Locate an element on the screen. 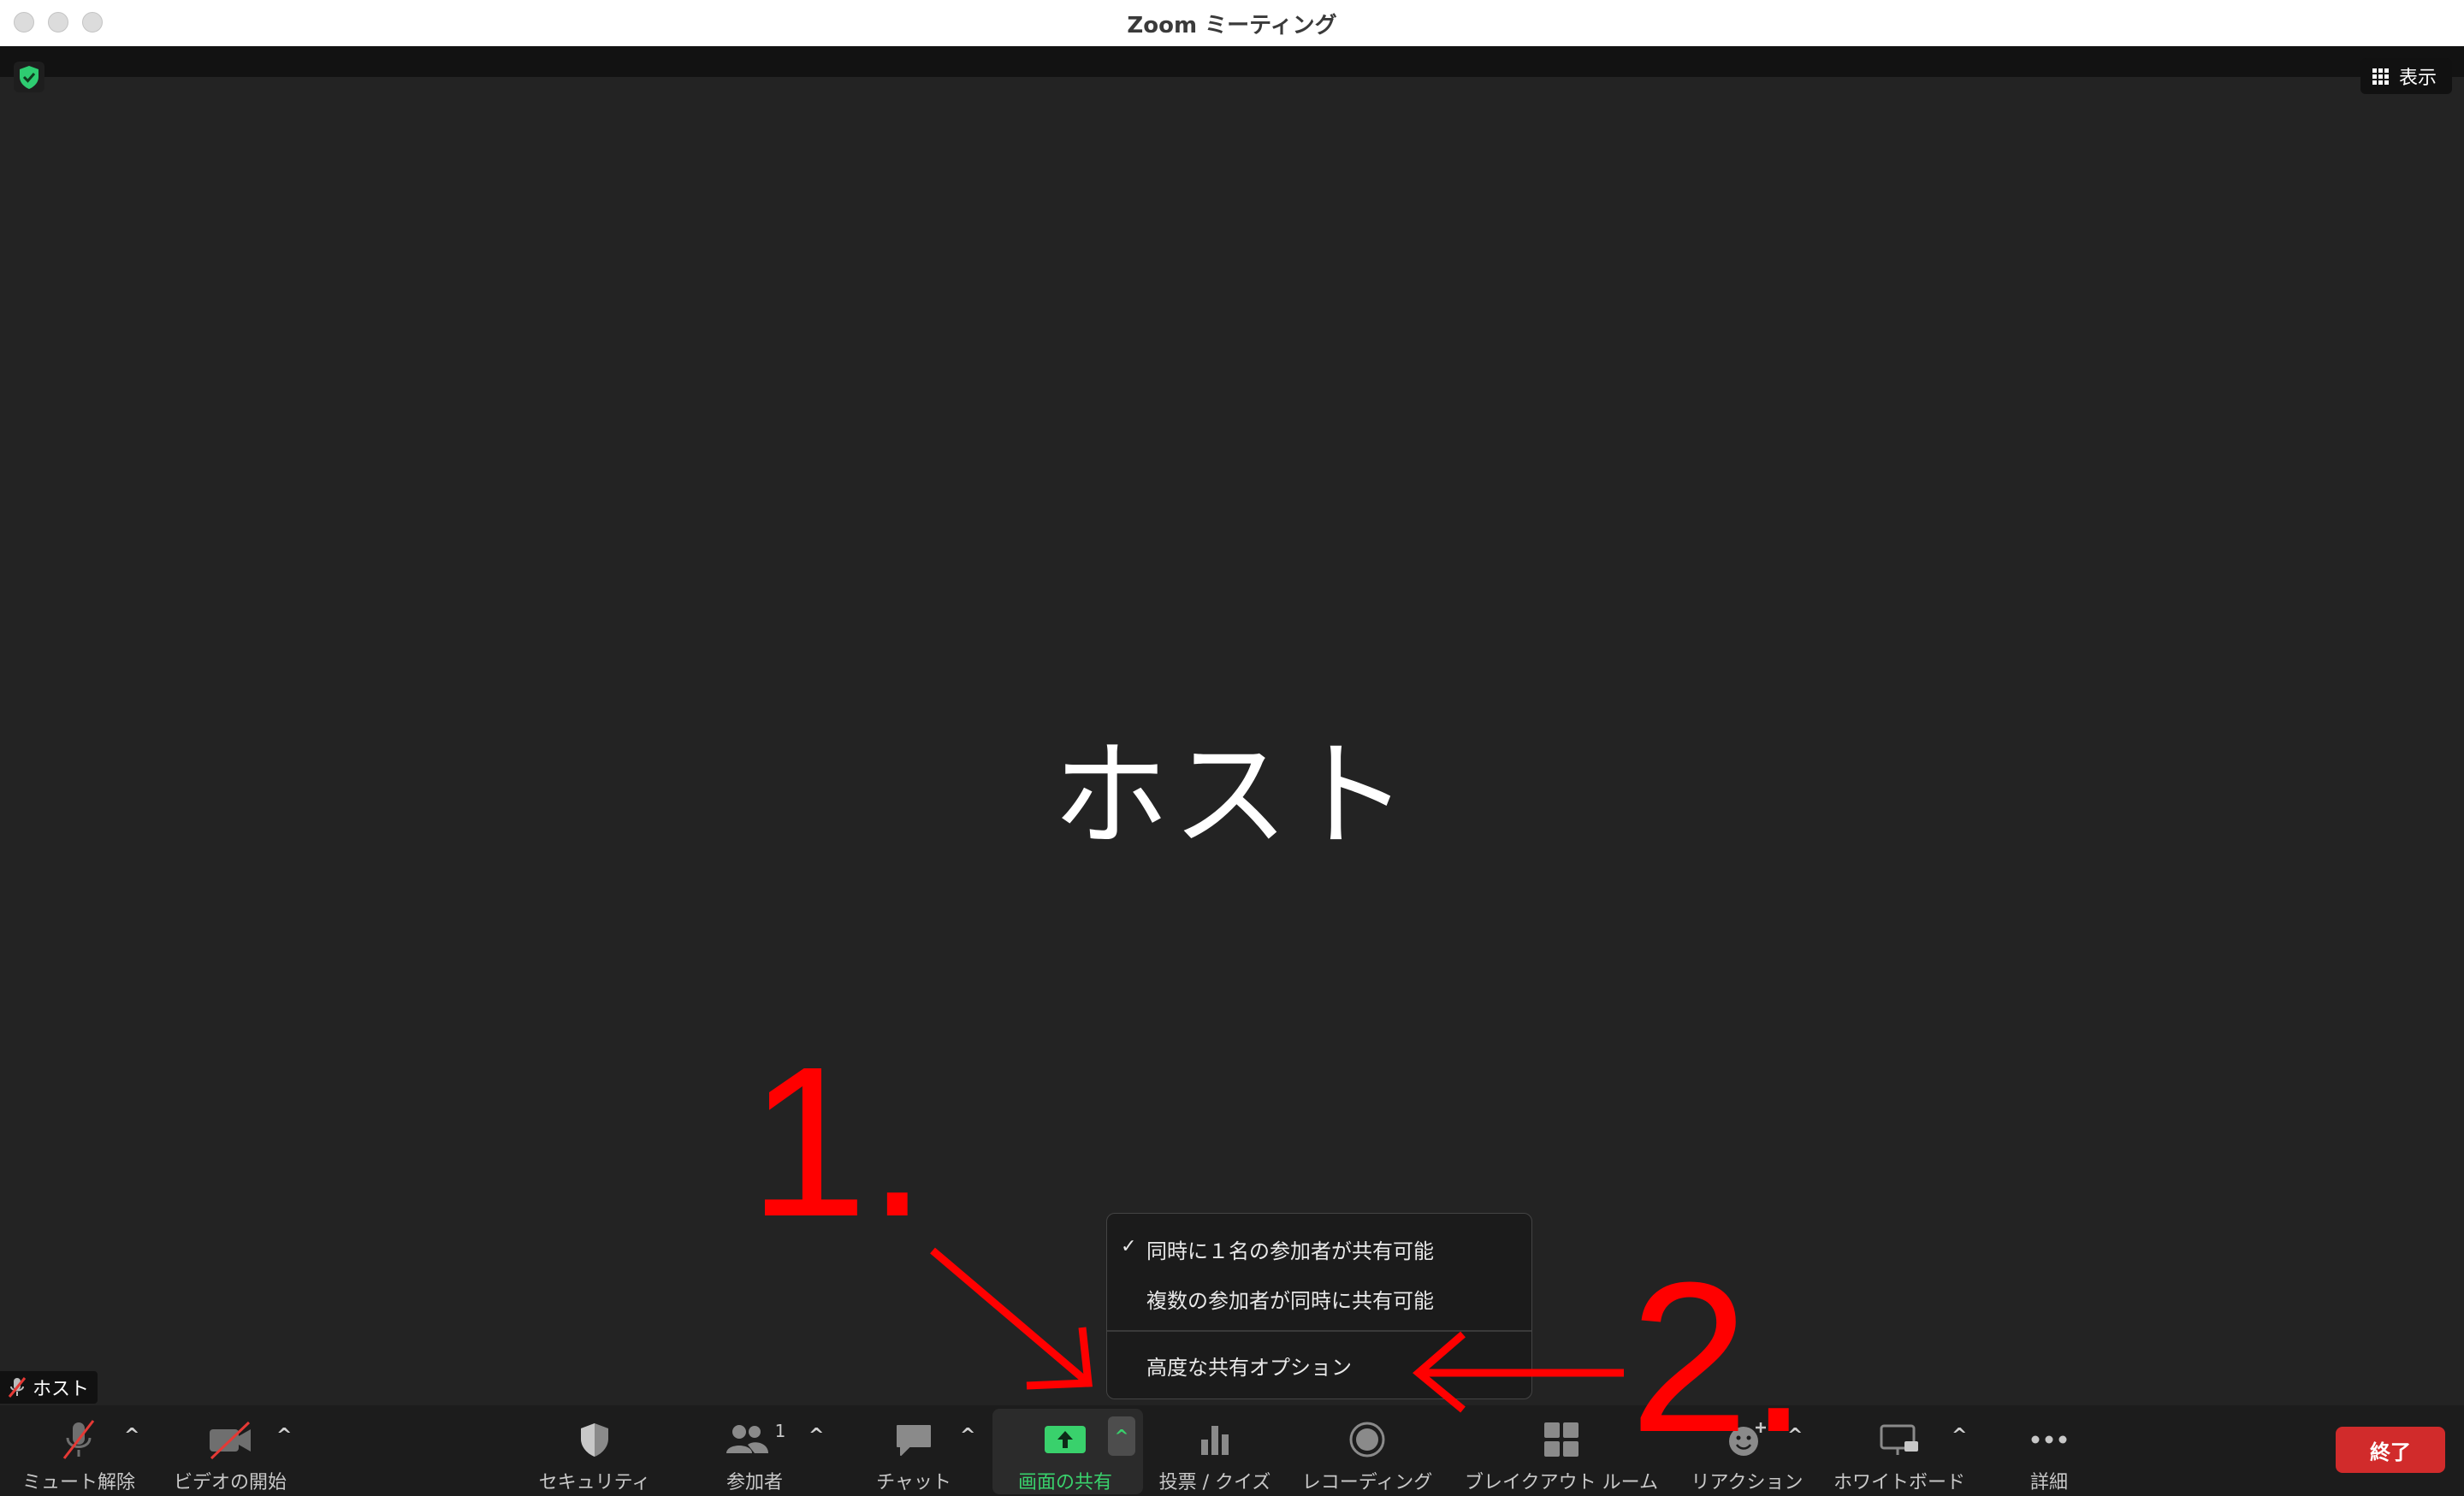 This screenshot has width=2464, height=1496. annotation-arrows is located at coordinates (1277, 1330).